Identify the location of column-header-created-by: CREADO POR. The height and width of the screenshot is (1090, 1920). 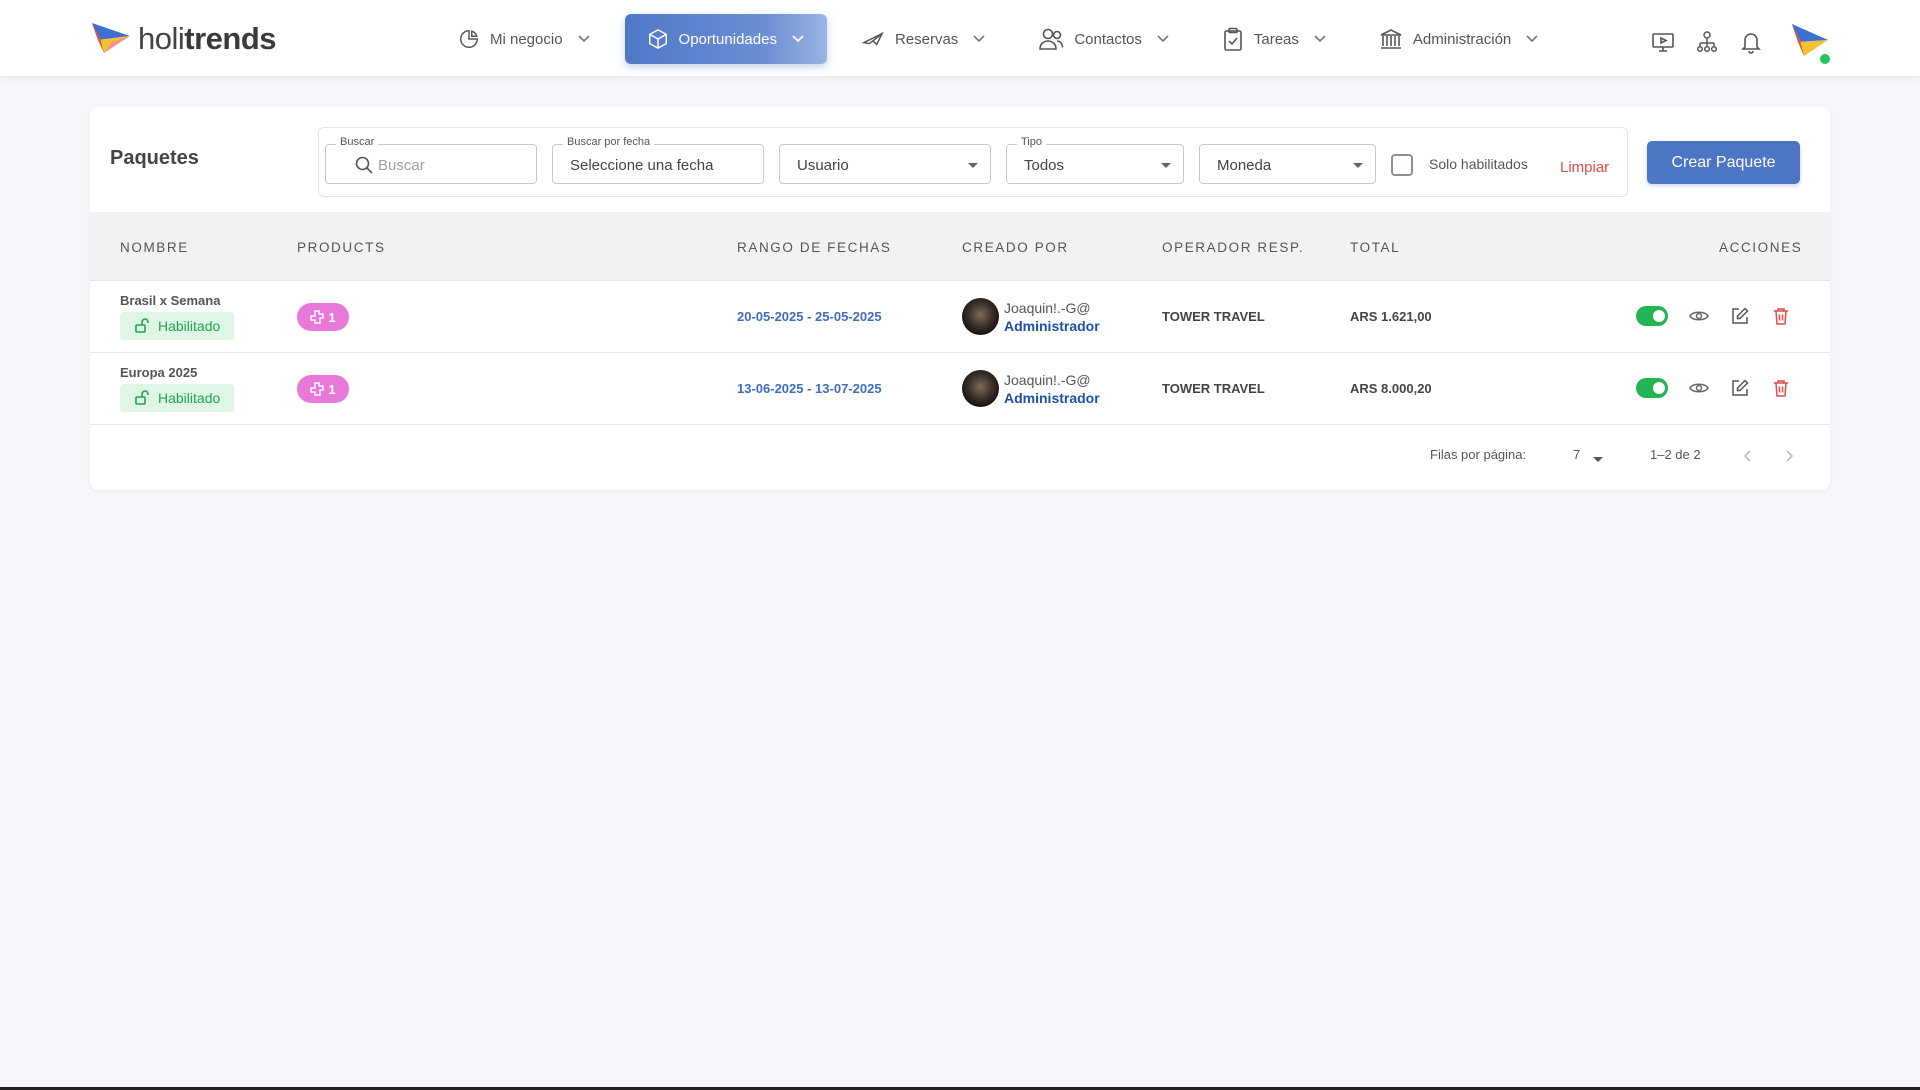
(1015, 247).